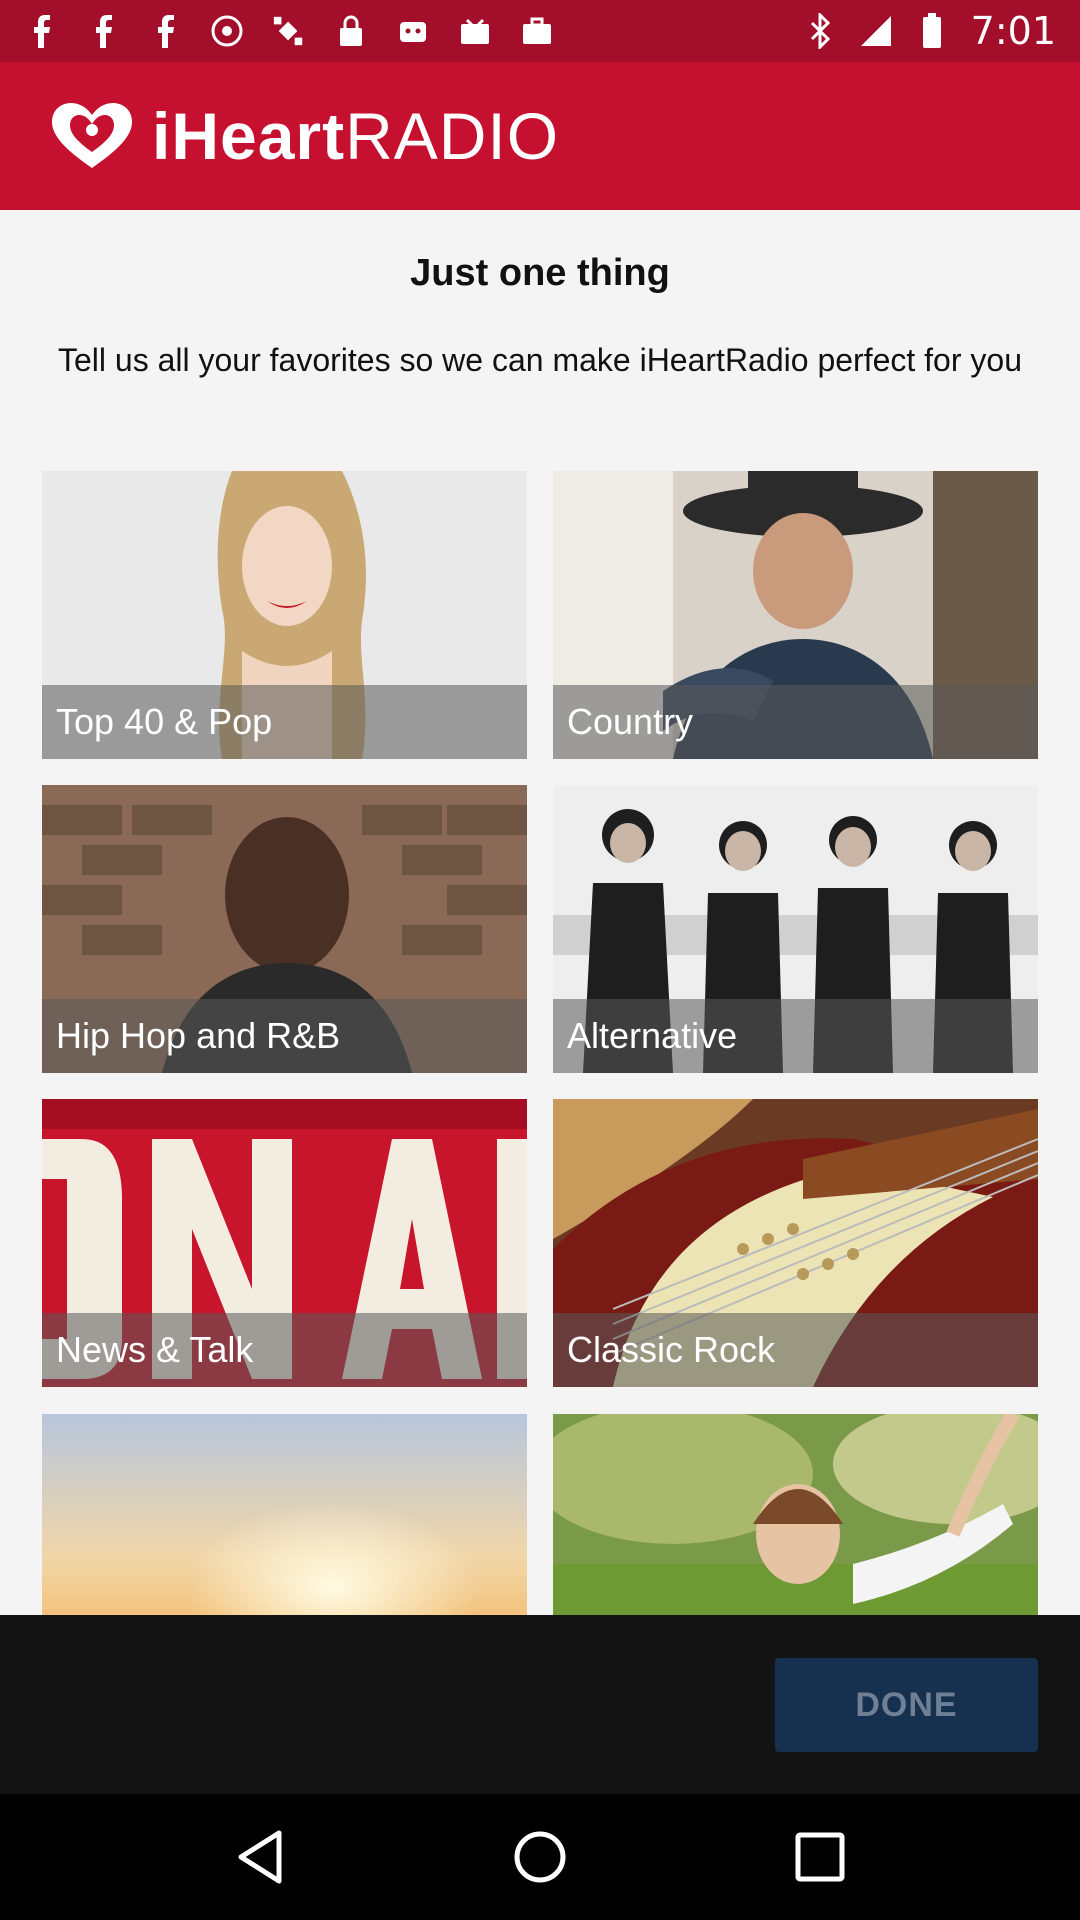 The image size is (1080, 1920). What do you see at coordinates (284, 1243) in the screenshot?
I see `genre-tile-news-talk: News & Talk` at bounding box center [284, 1243].